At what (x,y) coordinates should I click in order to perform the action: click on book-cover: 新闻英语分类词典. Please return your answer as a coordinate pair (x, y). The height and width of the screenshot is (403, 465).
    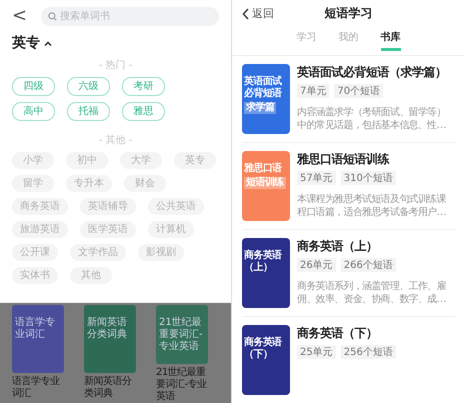
    Looking at the image, I should click on (110, 339).